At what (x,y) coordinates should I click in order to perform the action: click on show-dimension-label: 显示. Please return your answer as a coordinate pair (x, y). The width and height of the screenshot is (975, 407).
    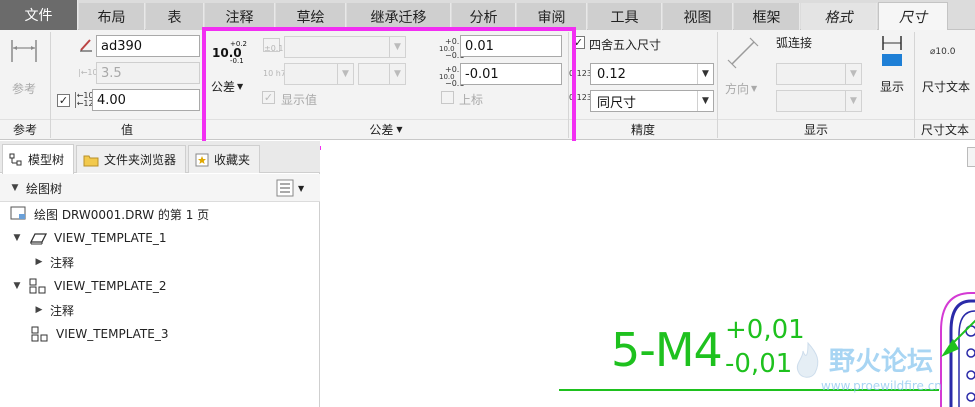
    Looking at the image, I should click on (892, 87).